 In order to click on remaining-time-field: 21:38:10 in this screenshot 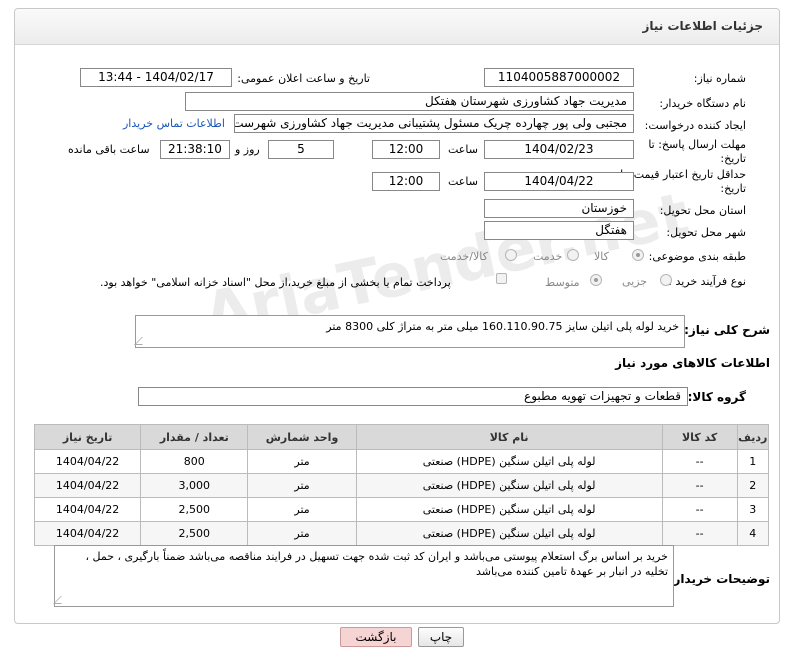, I will do `click(195, 149)`.